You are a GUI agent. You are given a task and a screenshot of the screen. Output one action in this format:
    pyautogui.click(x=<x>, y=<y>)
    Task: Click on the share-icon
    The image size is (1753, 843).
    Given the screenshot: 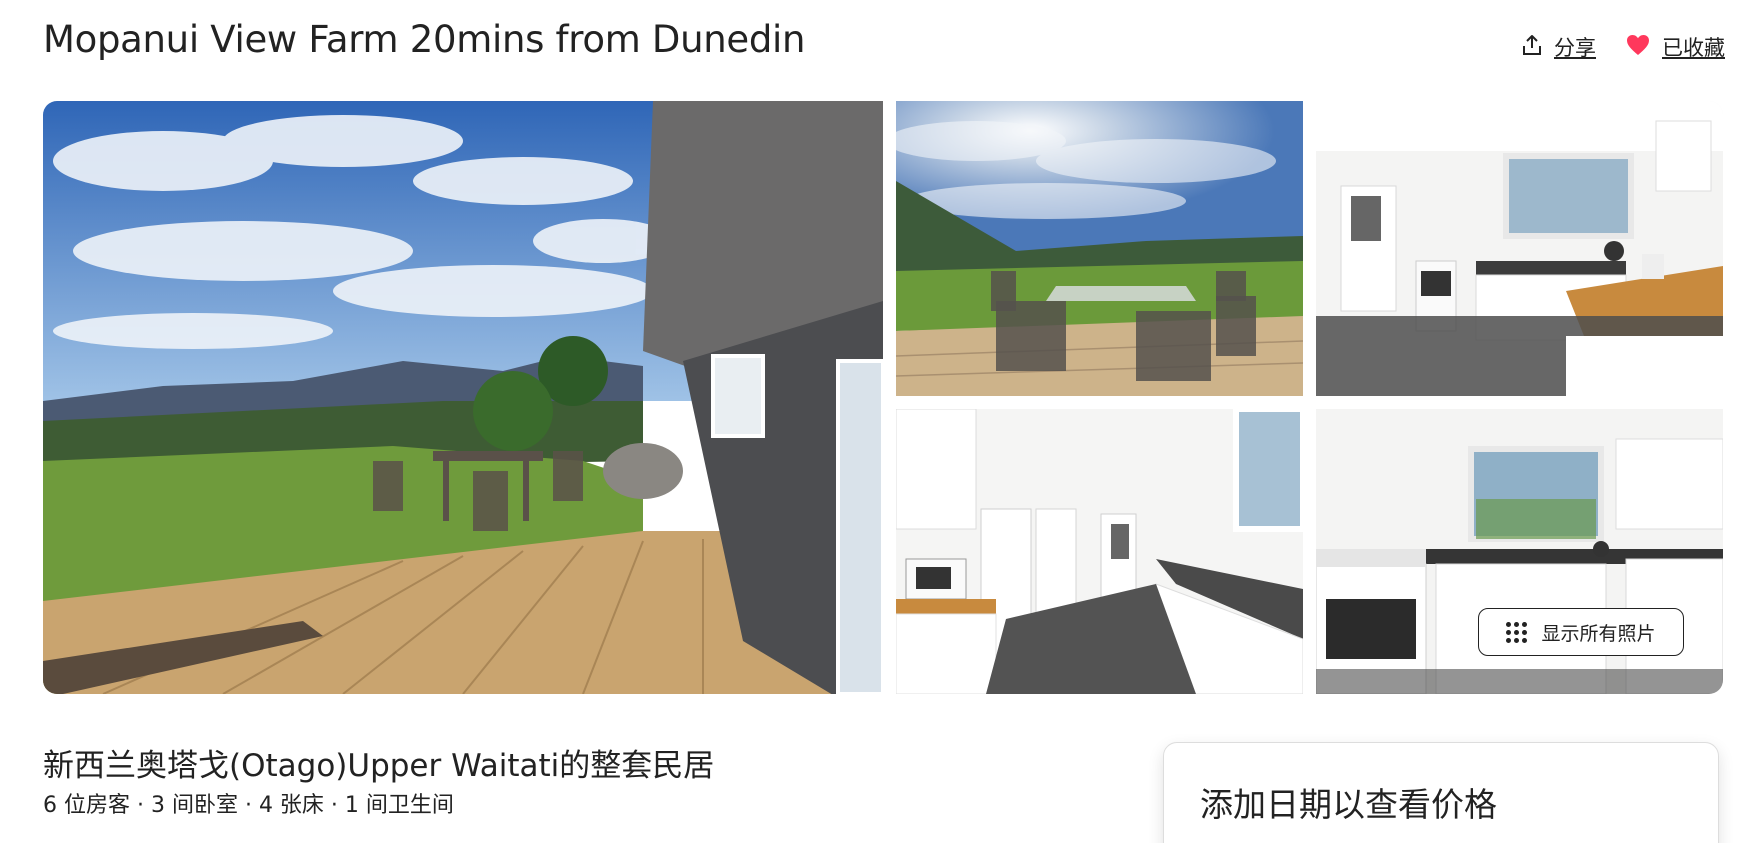 What is the action you would take?
    pyautogui.click(x=1532, y=47)
    